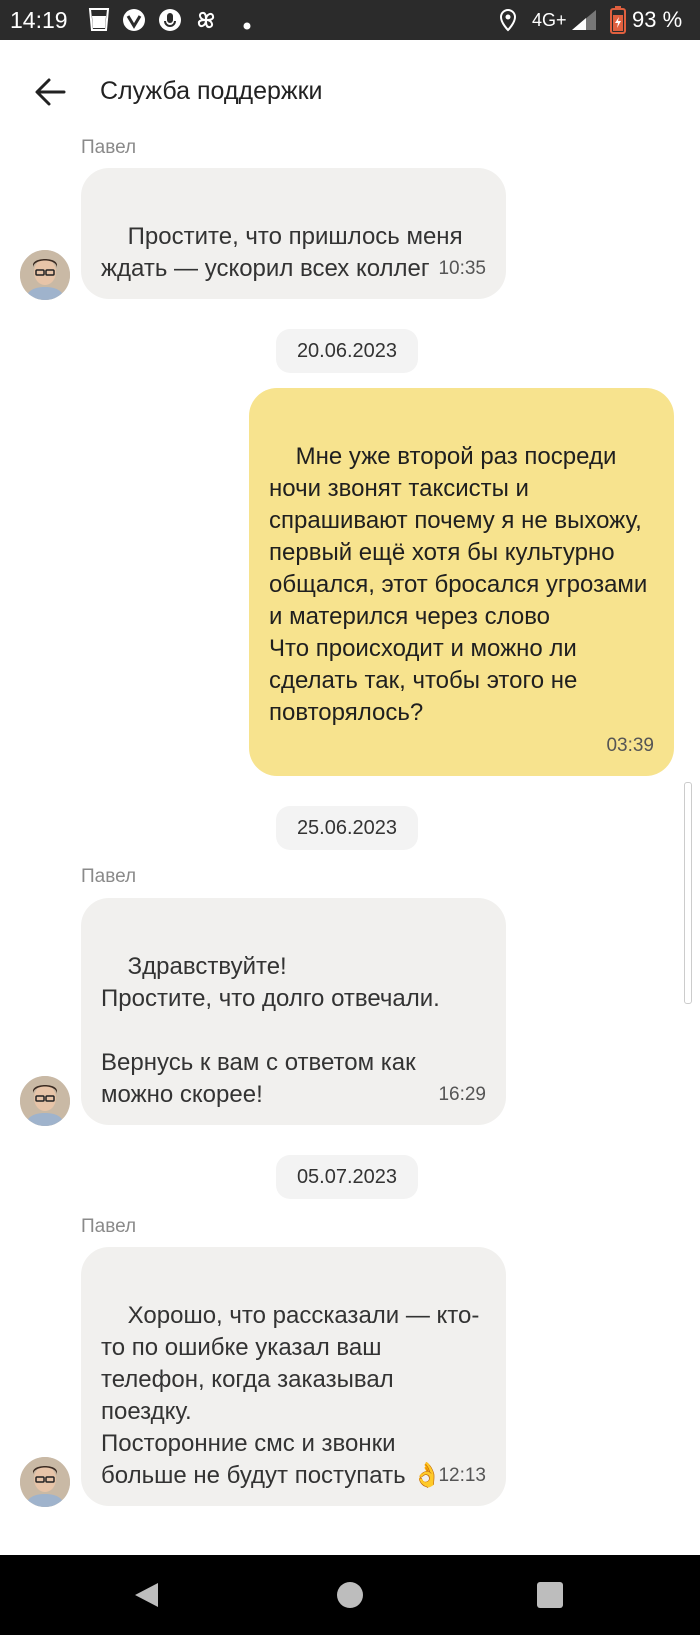 This screenshot has width=700, height=1635. Describe the element at coordinates (347, 1177) in the screenshot. I see `date-separator: 05.07.2023` at that location.